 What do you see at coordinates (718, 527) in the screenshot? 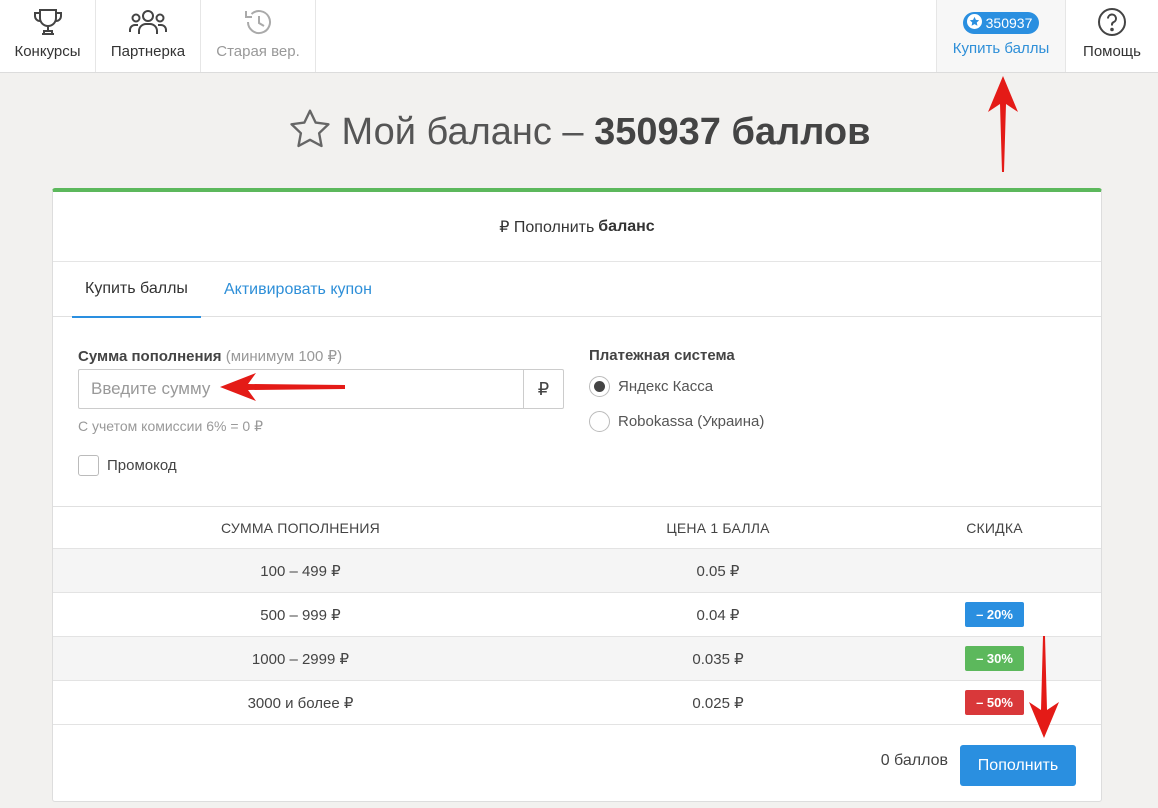
I see `header-price: ЦЕНА 1 БАЛЛА` at bounding box center [718, 527].